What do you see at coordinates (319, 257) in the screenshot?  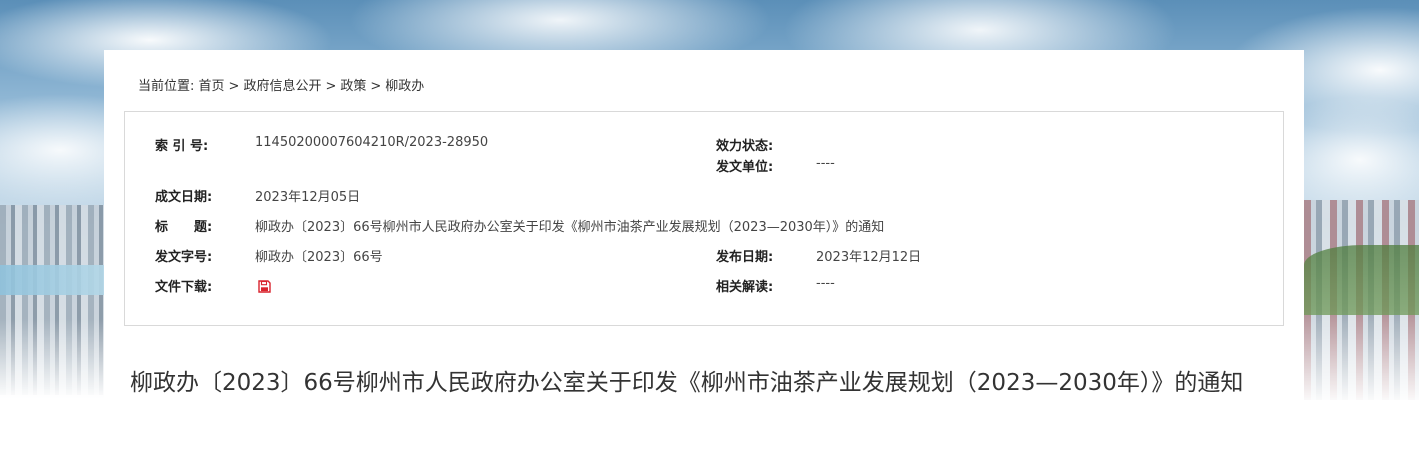 I see `doc-number-value: 柳政办〔2023〕66号` at bounding box center [319, 257].